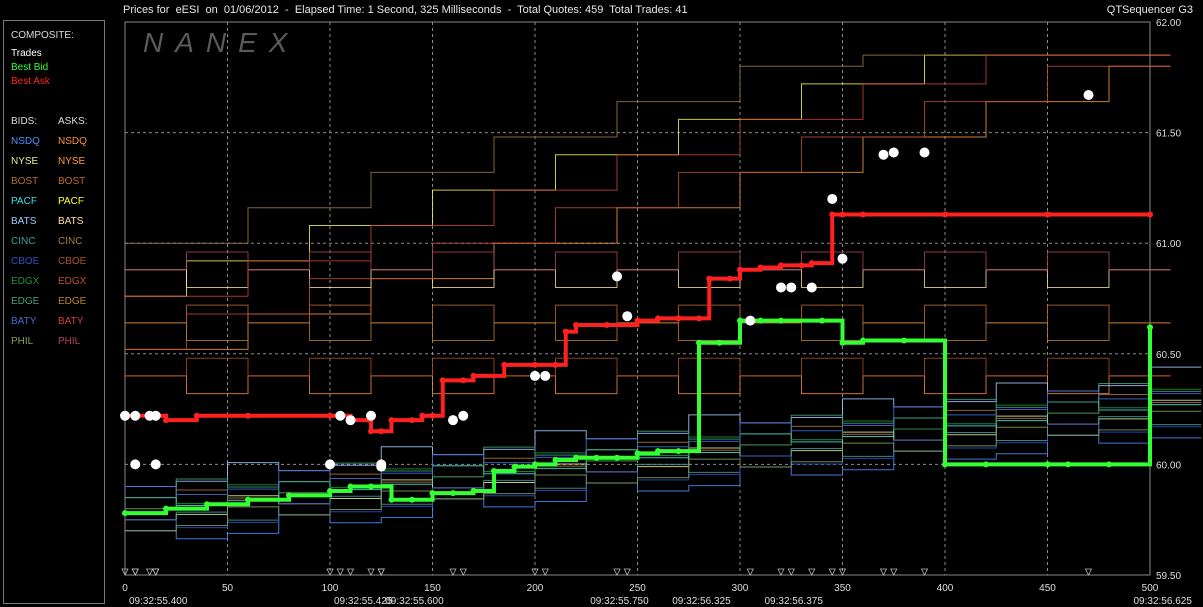 This screenshot has width=1203, height=607. I want to click on y-tick-label: 62.00, so click(1168, 23).